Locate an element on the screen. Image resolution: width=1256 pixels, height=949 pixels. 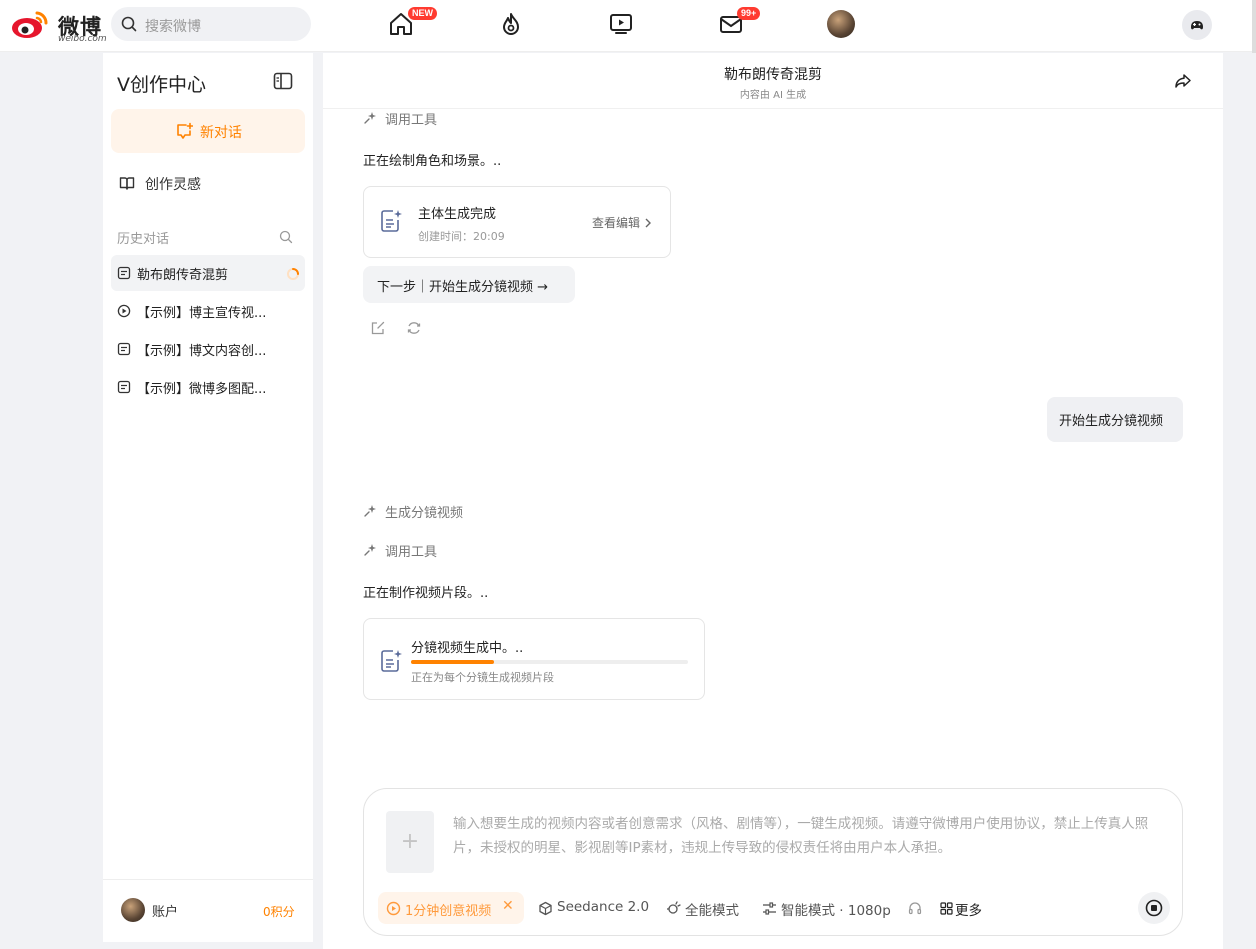
mail-badge: 99+ is located at coordinates (749, 13).